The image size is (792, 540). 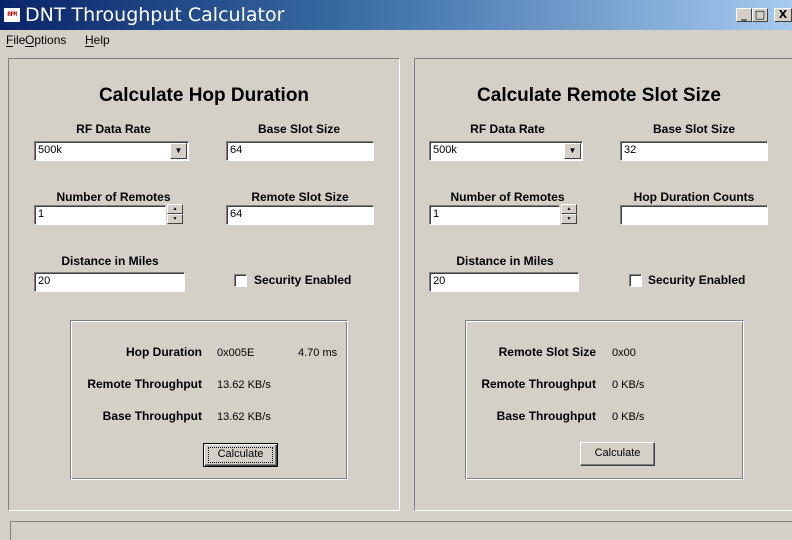 What do you see at coordinates (244, 417) in the screenshot?
I see `left-base-throughput-value: 13.62 KB/s` at bounding box center [244, 417].